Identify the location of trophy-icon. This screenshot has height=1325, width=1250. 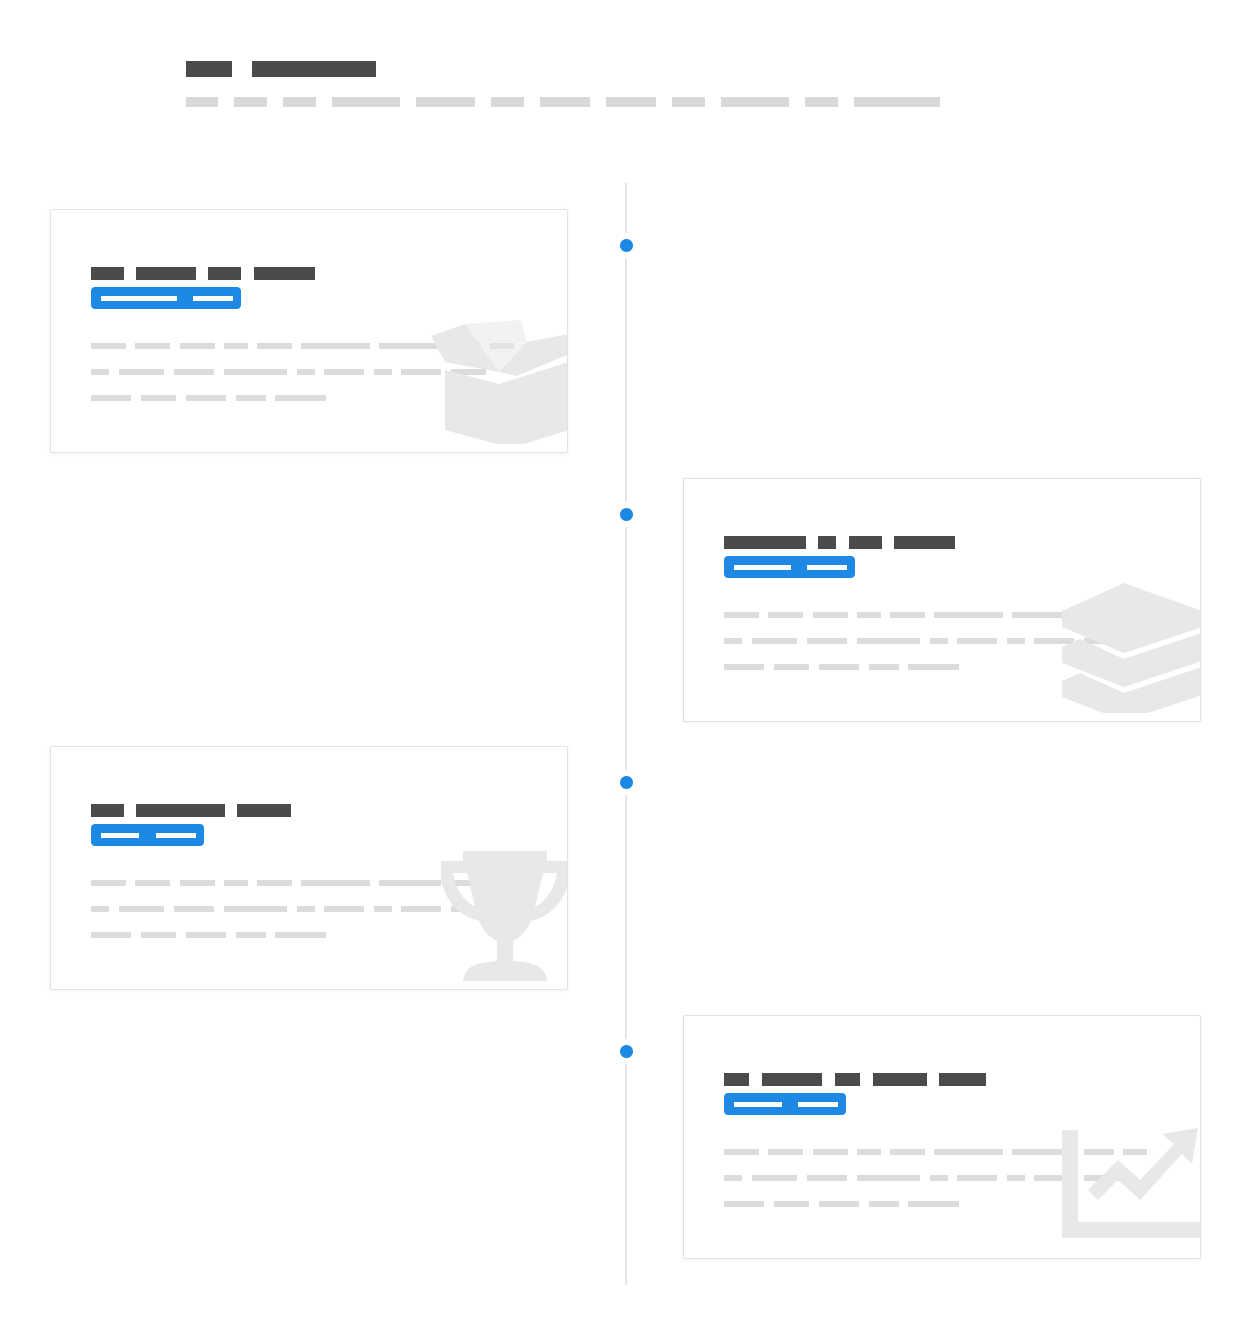
(498, 916).